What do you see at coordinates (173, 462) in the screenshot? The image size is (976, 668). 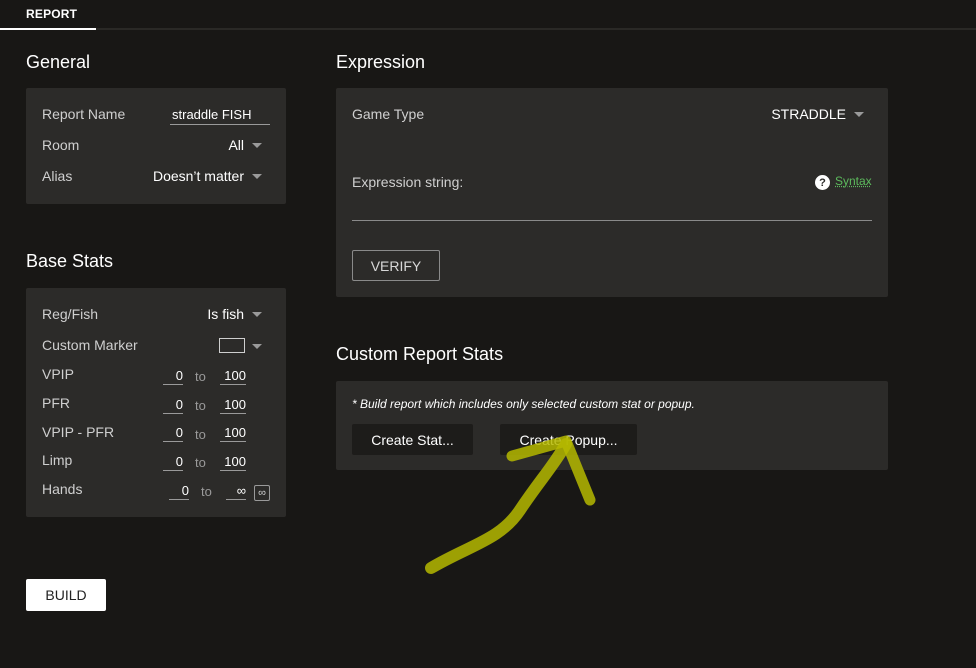 I see `limp-min-input: 0` at bounding box center [173, 462].